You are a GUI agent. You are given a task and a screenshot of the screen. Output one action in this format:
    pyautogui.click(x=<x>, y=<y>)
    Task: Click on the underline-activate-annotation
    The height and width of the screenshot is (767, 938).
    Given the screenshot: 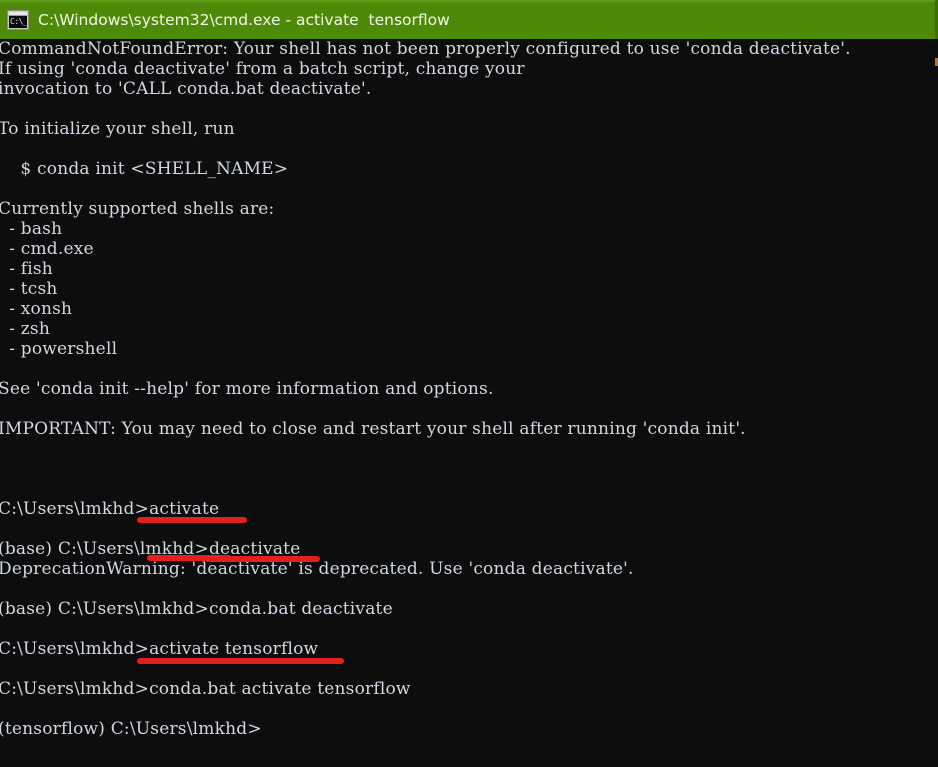 What is the action you would take?
    pyautogui.click(x=192, y=520)
    